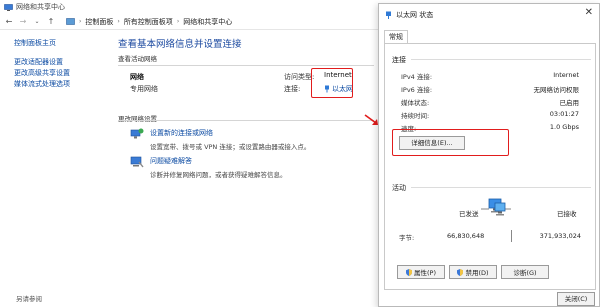 The width and height of the screenshot is (600, 307). Describe the element at coordinates (299, 77) in the screenshot. I see `access-type-label: 访问类型:` at that location.